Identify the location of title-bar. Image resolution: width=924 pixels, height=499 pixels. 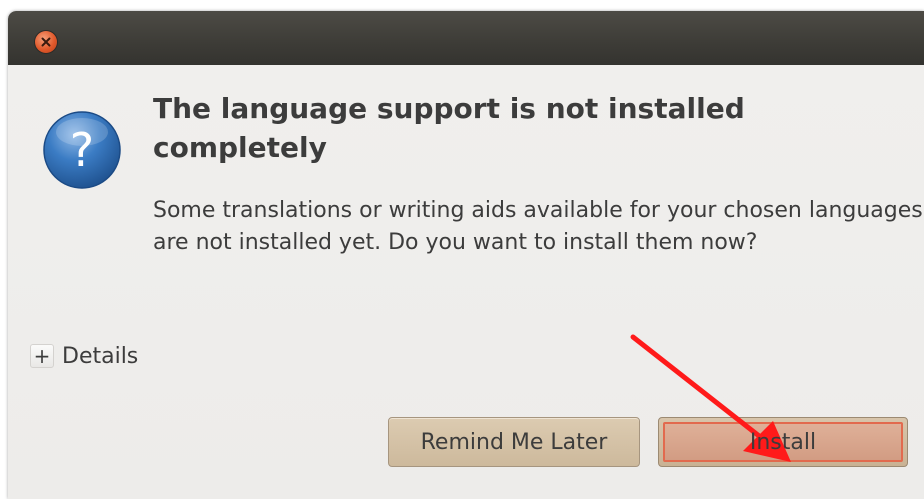
(466, 38).